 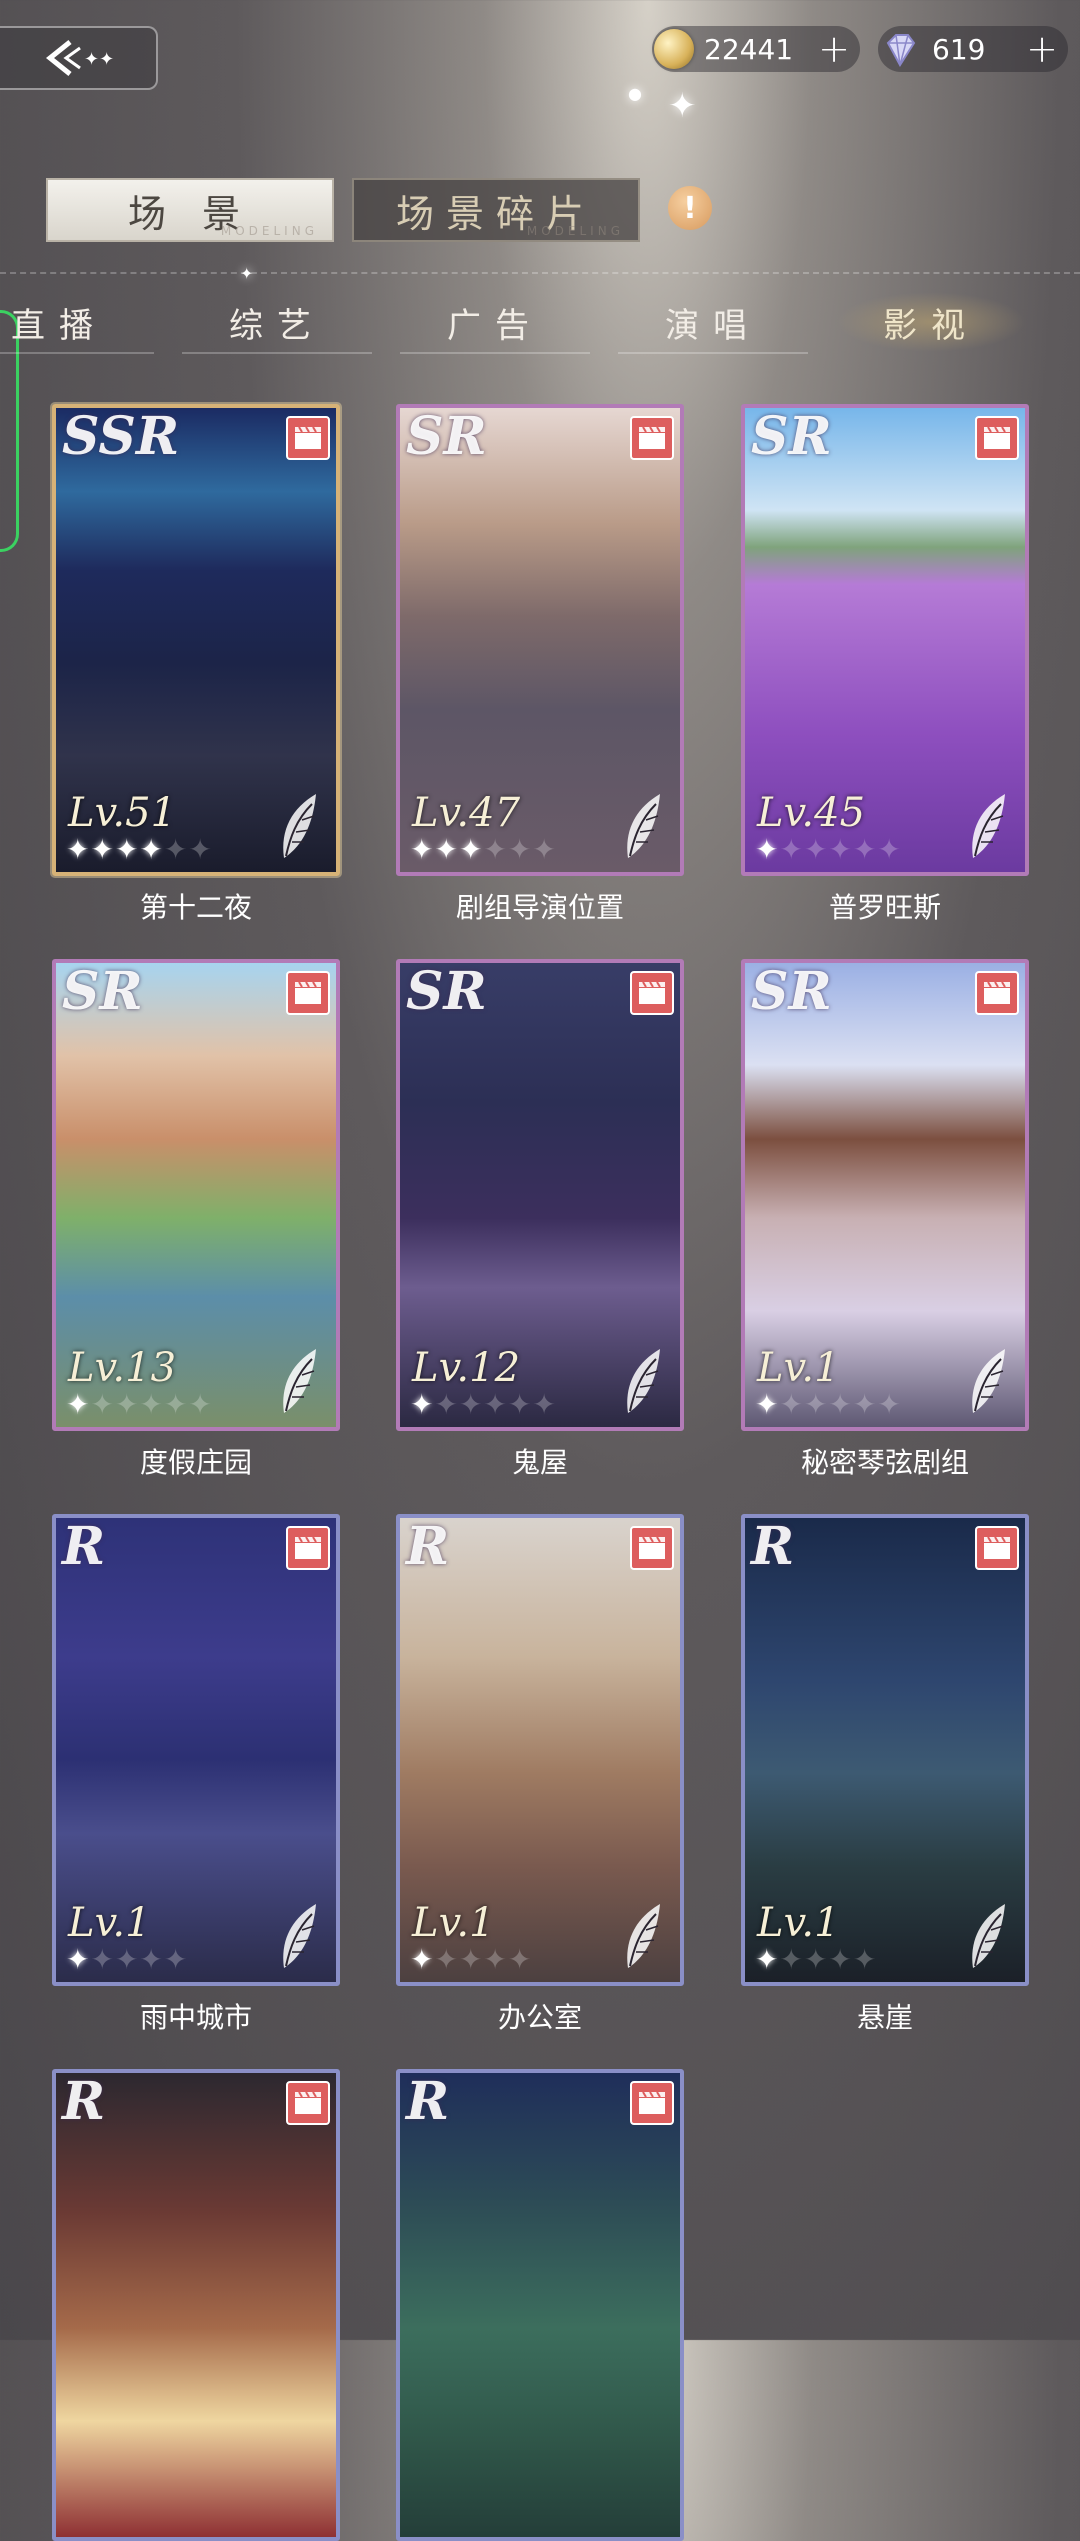 I want to click on gem-balance: 619 +, so click(x=973, y=49).